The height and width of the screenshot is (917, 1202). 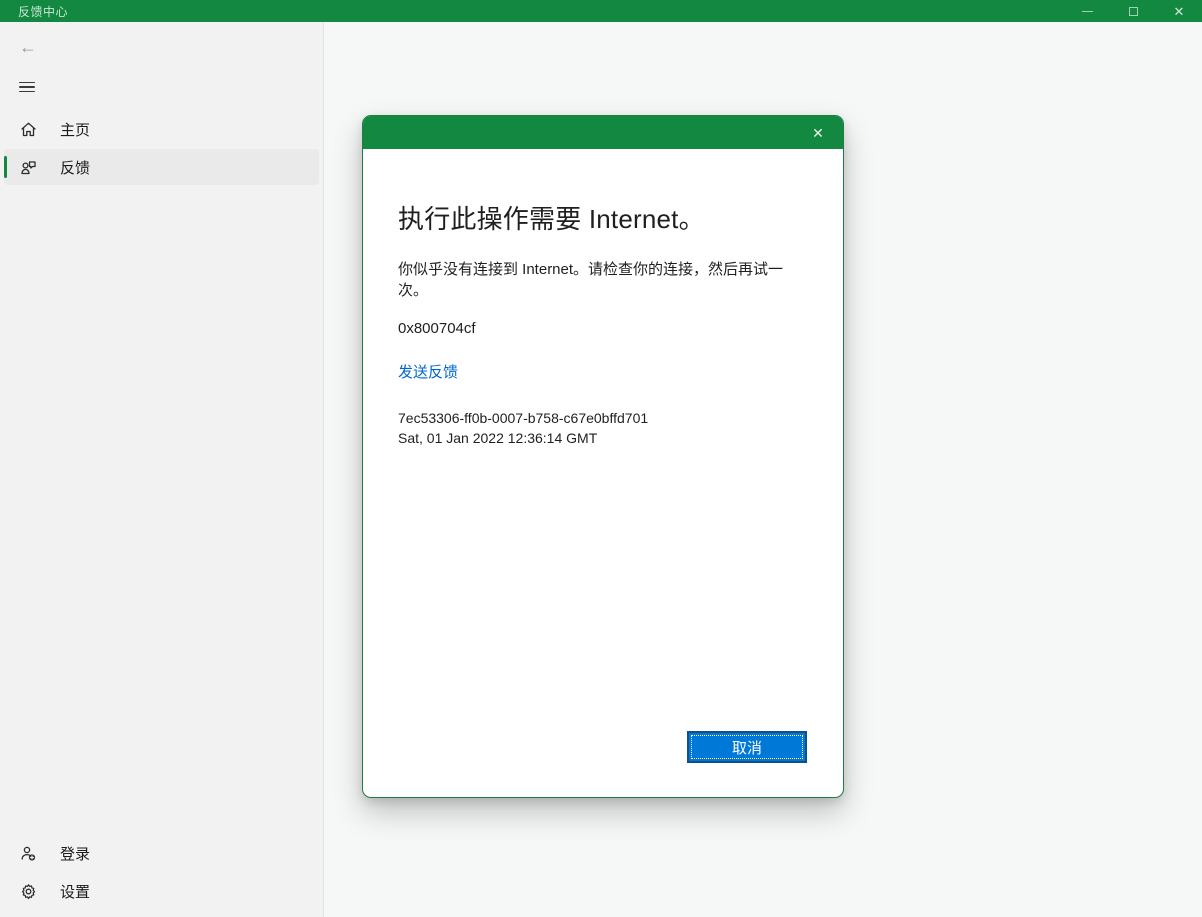 I want to click on error-timestamp: Sat, 01 Jan 2022 12:36:14 GMT, so click(x=498, y=438).